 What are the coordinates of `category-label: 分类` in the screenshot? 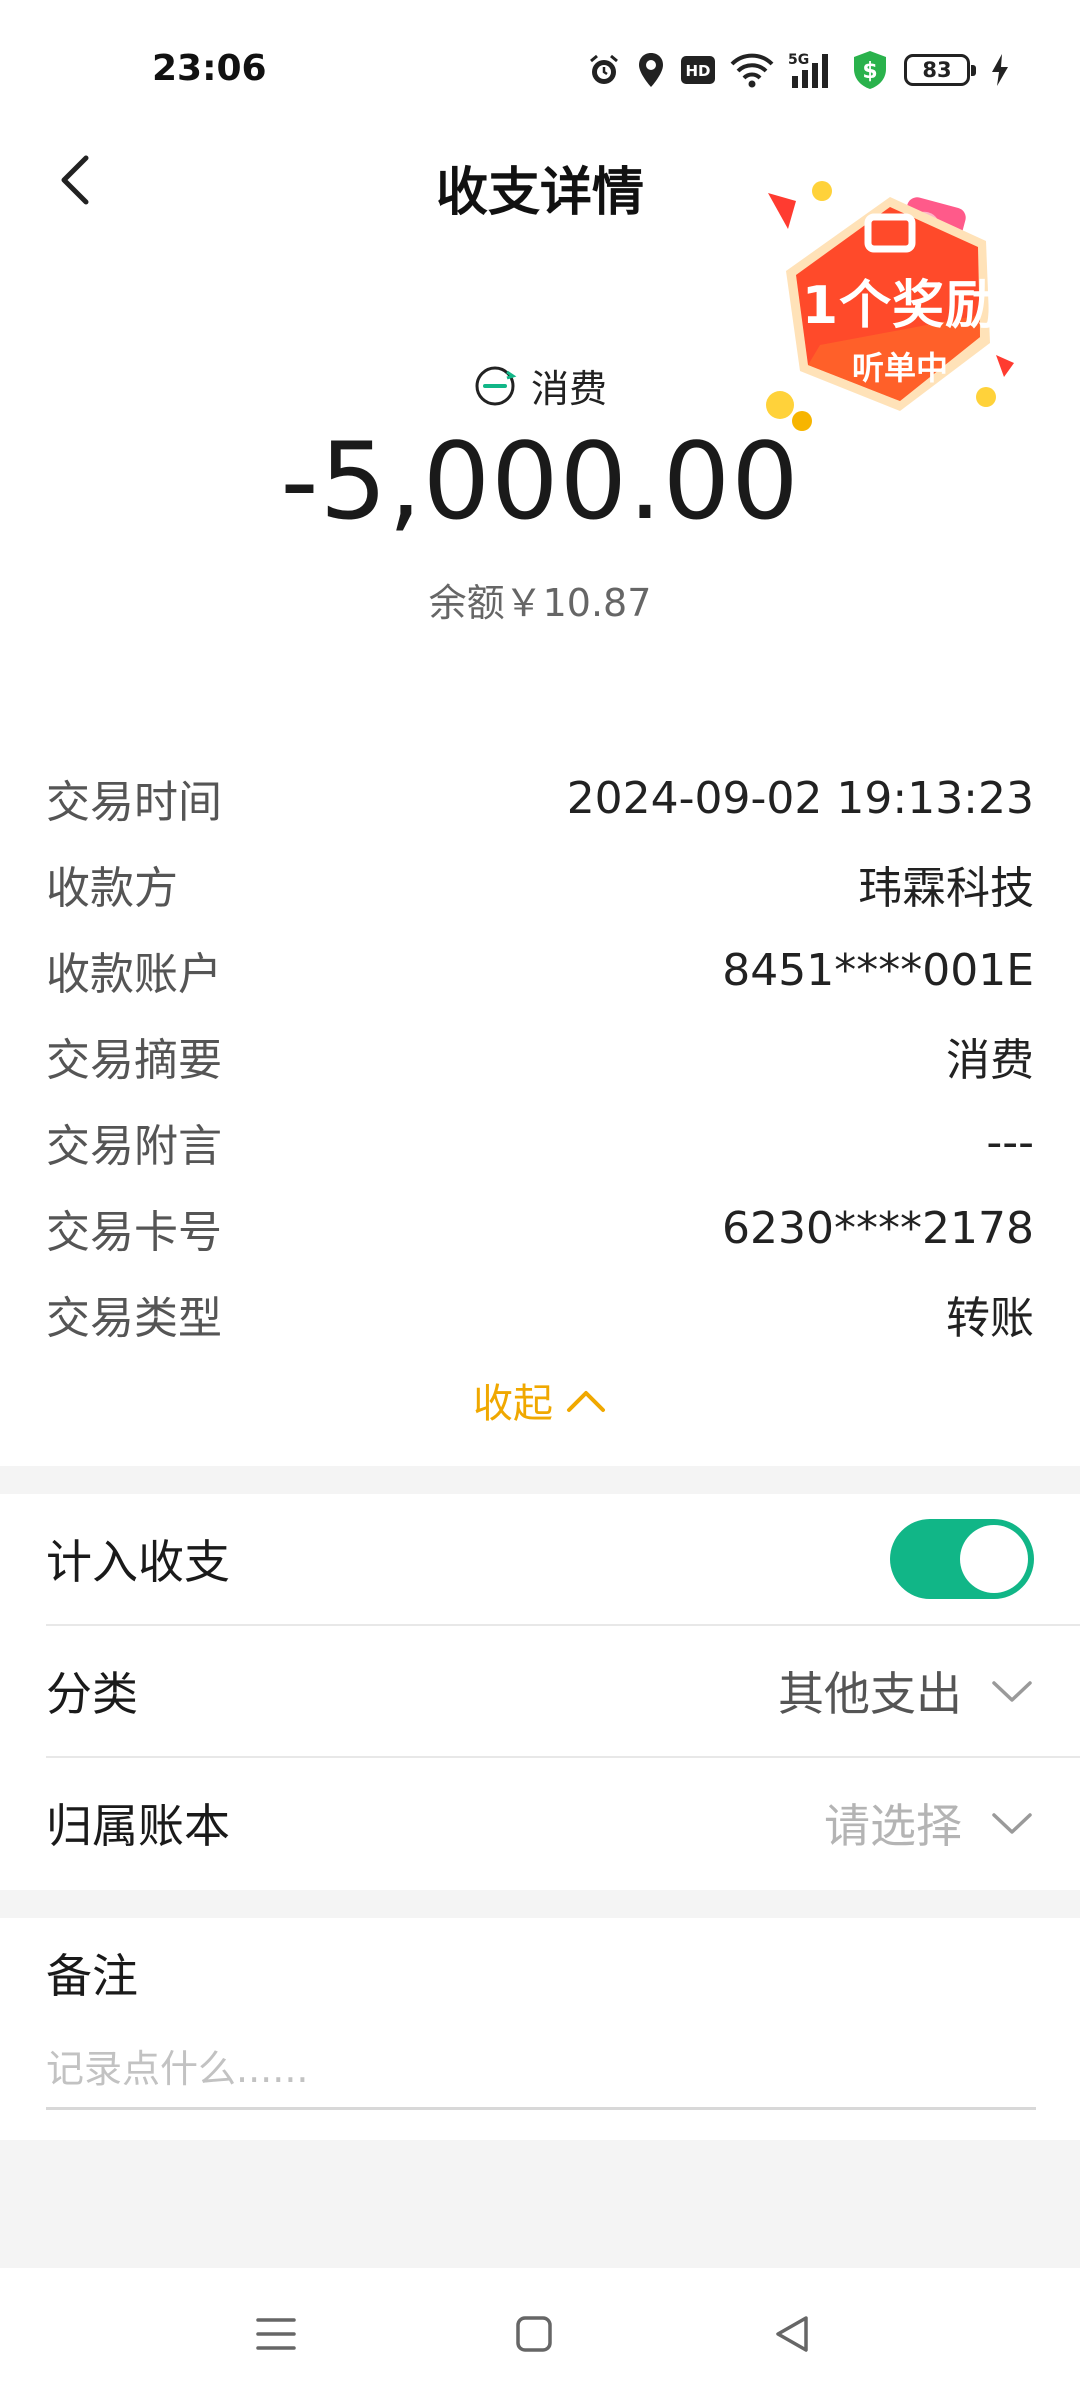 It's located at (92, 1694).